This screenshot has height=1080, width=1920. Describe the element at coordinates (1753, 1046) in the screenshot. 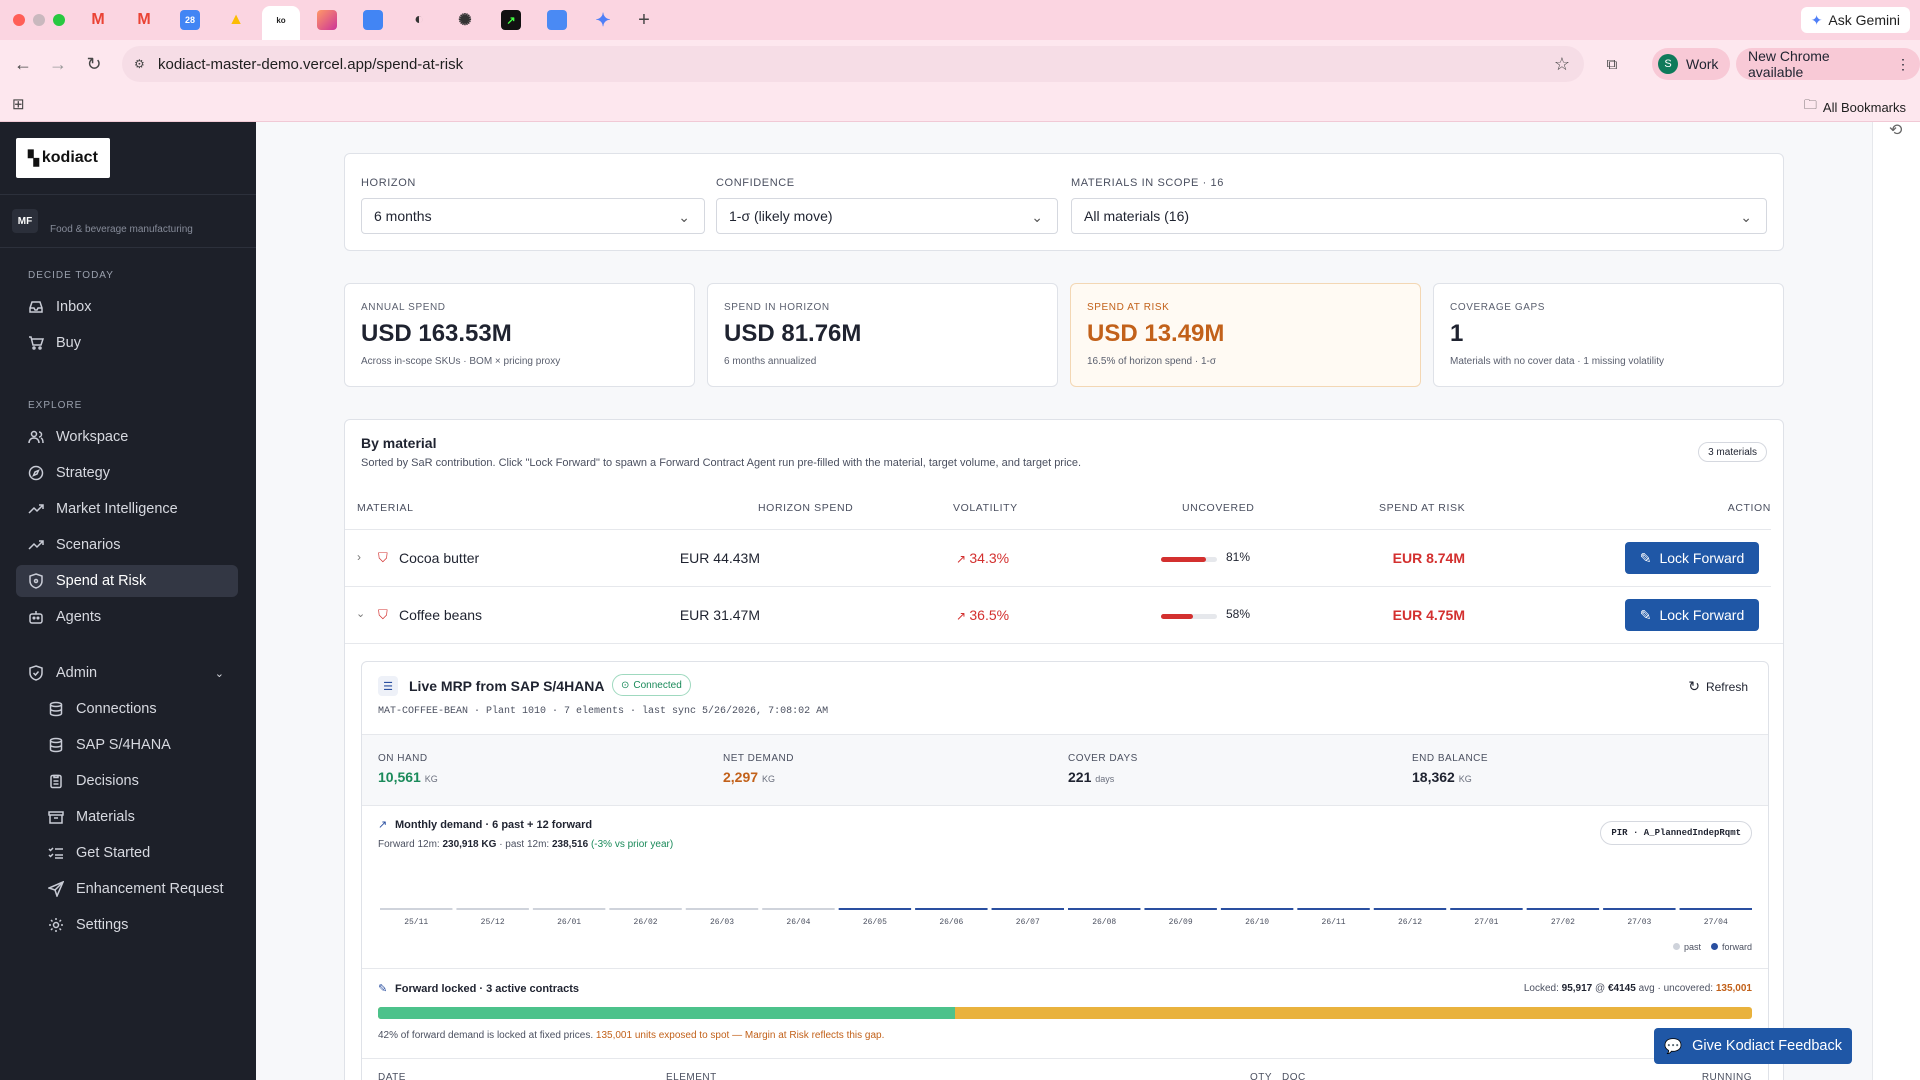

I see `give-feedback-button: 💬 Give Kodiact Feedback` at that location.